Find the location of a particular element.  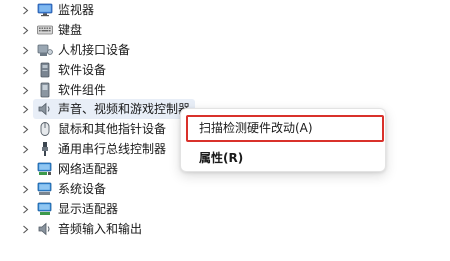

tree-item-label: 显示适配器 is located at coordinates (88, 209).